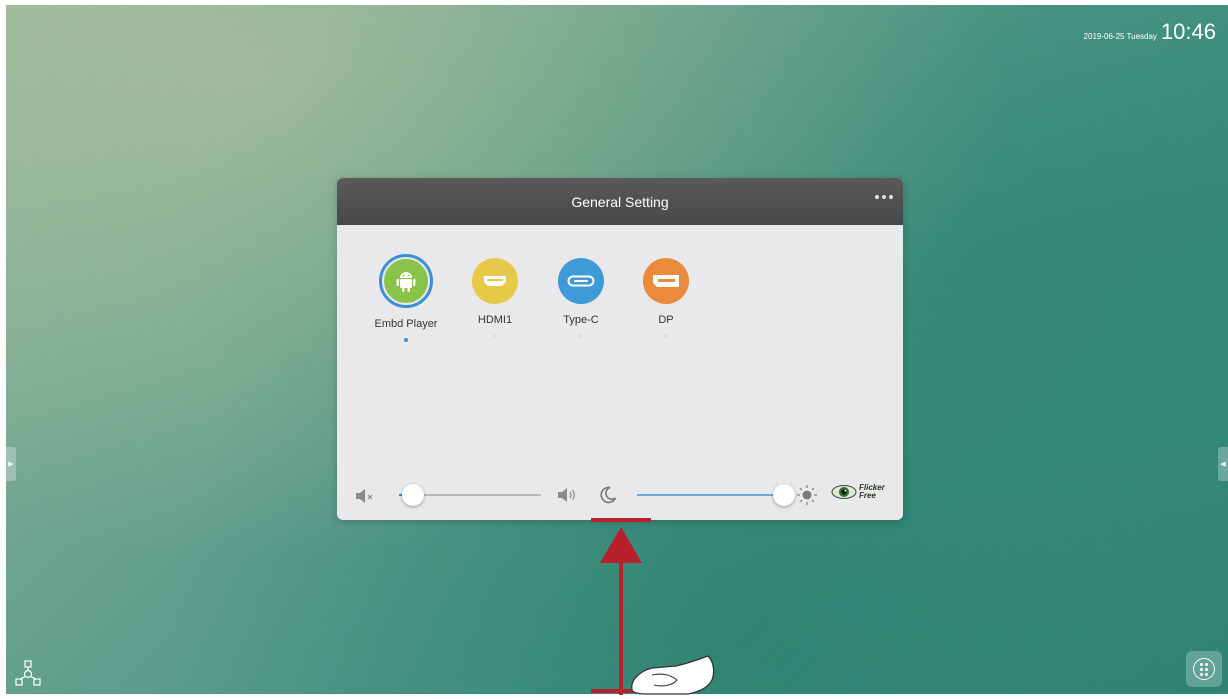 The image size is (1228, 699). I want to click on moon-icon, so click(608, 495).